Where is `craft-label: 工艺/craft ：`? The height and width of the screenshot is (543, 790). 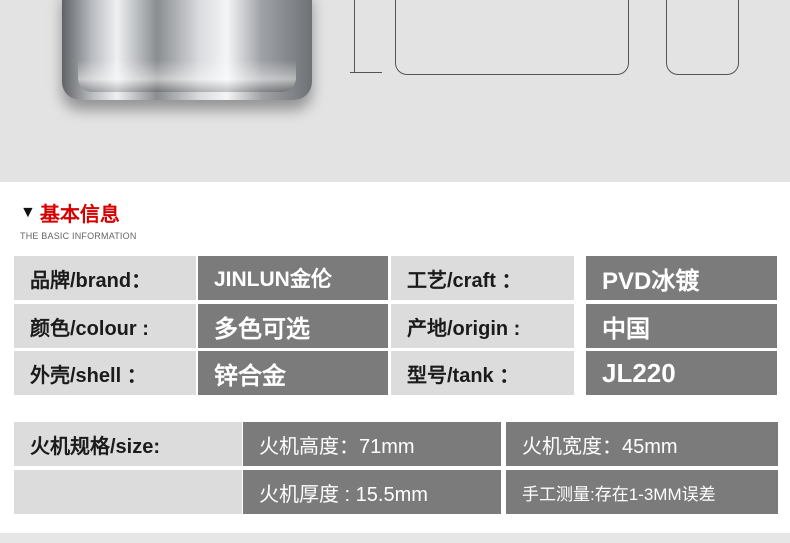 craft-label: 工艺/craft ： is located at coordinates (482, 278).